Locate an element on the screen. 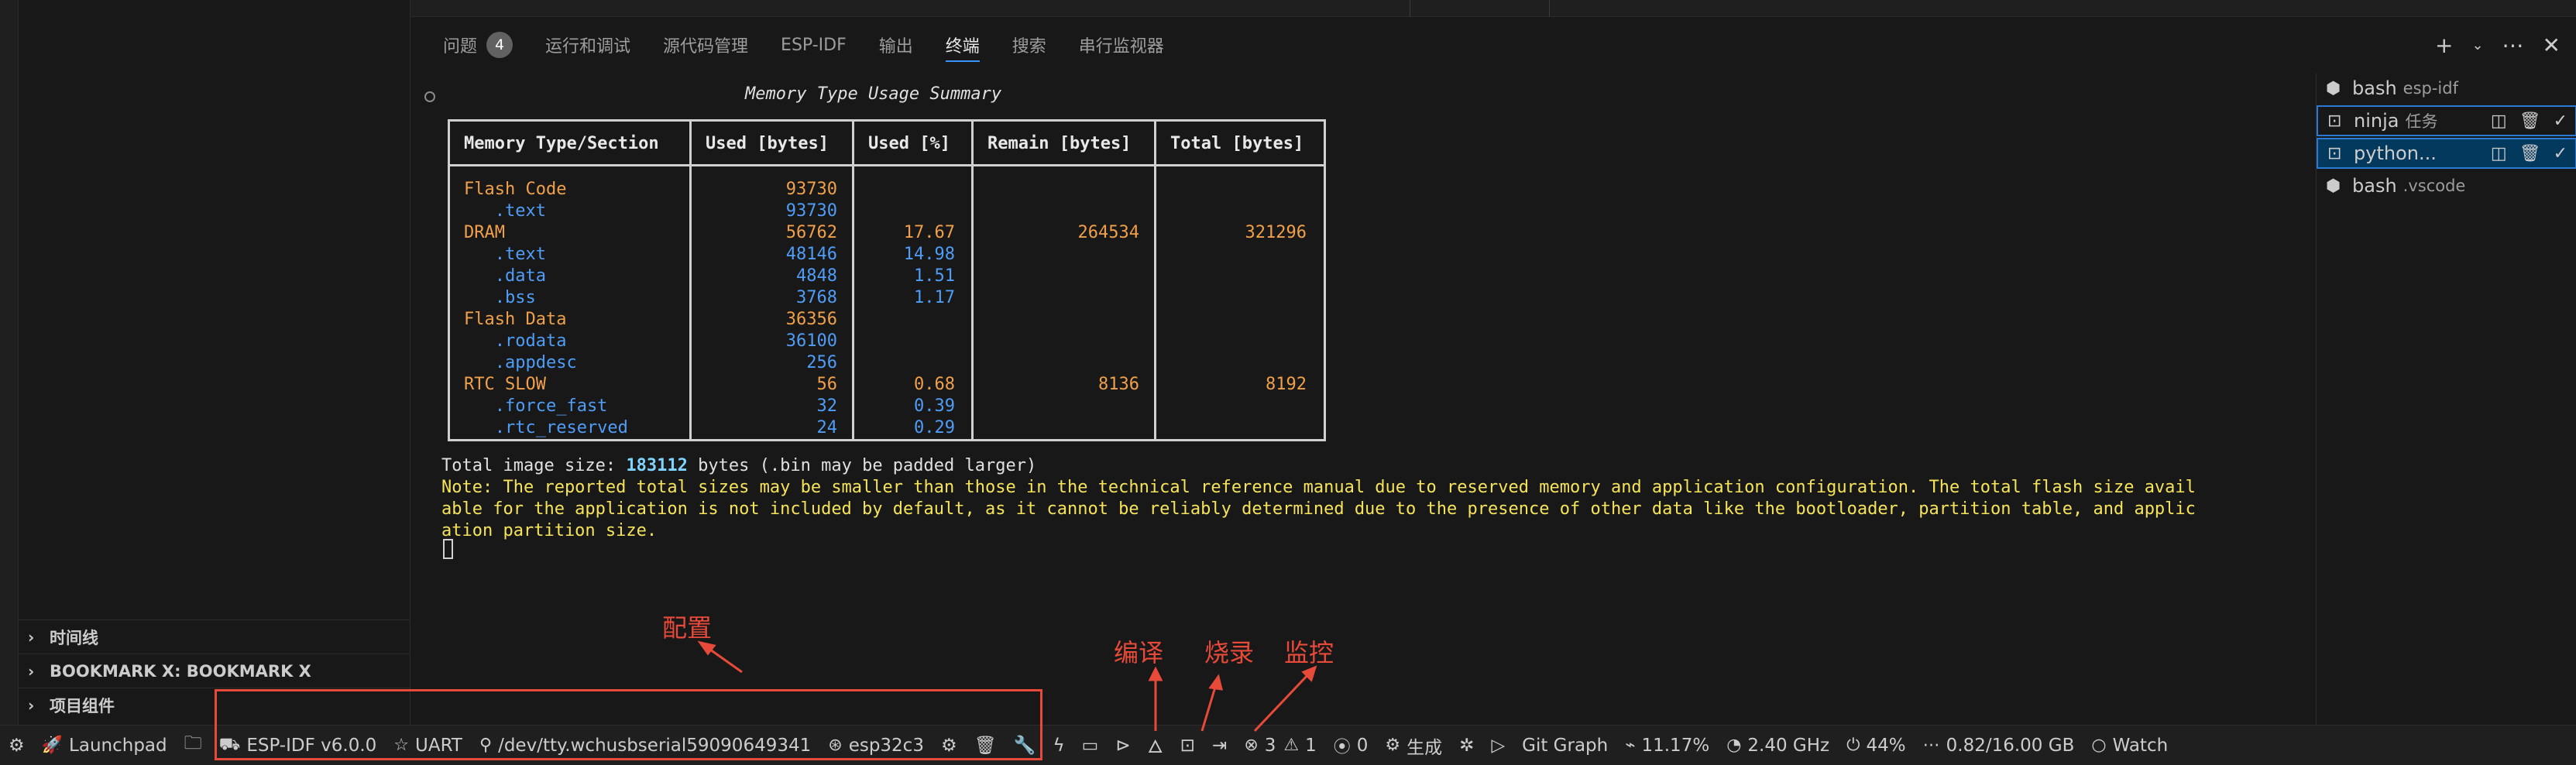  table-cell-used-bytes: 56 is located at coordinates (827, 384).